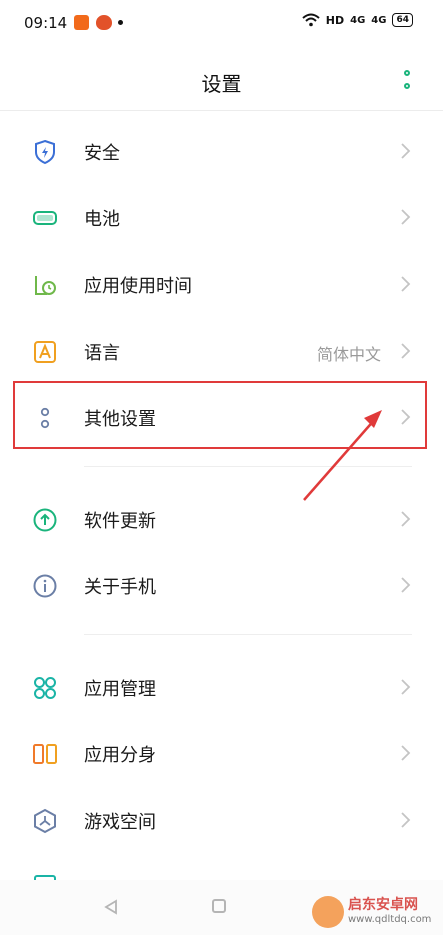 The height and width of the screenshot is (935, 443). I want to click on clone-icon, so click(45, 754).